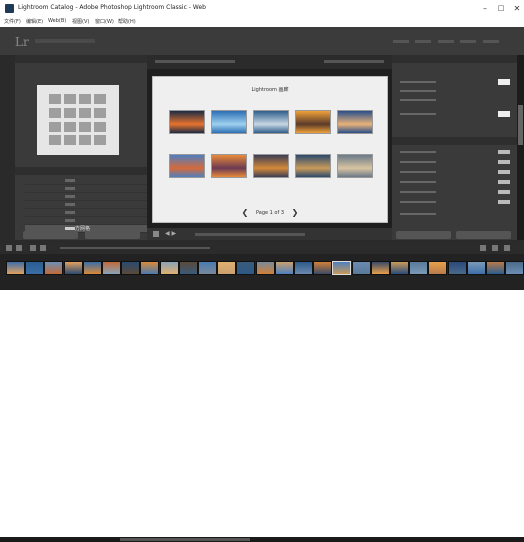  I want to click on menu-file: 文件(F), so click(12, 21).